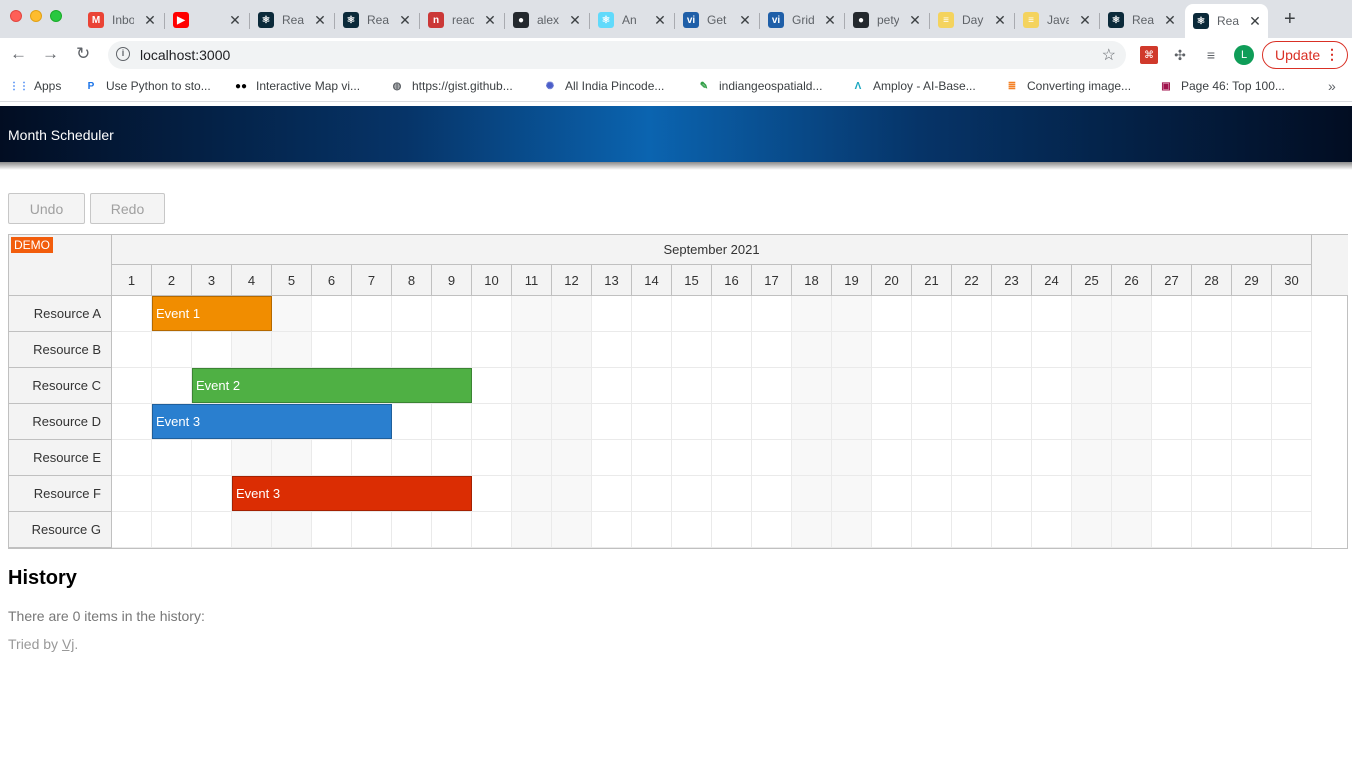  Describe the element at coordinates (35, 86) in the screenshot. I see `bookmark-item: ⋮⋮ Apps` at that location.